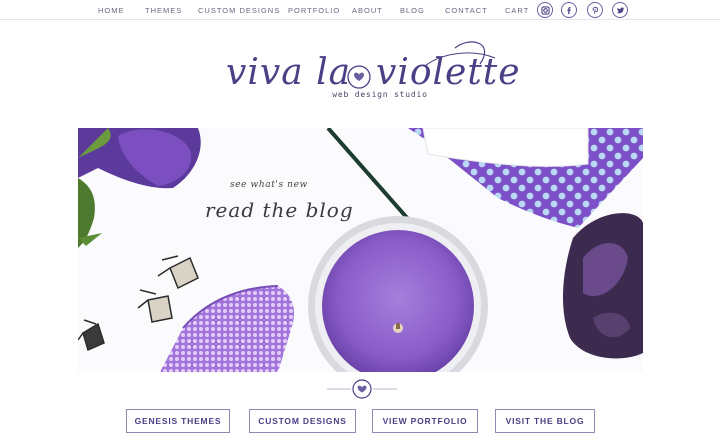 This screenshot has height=445, width=720. Describe the element at coordinates (545, 421) in the screenshot. I see `visit-the-blog-button: VISIT THE BLOG` at that location.